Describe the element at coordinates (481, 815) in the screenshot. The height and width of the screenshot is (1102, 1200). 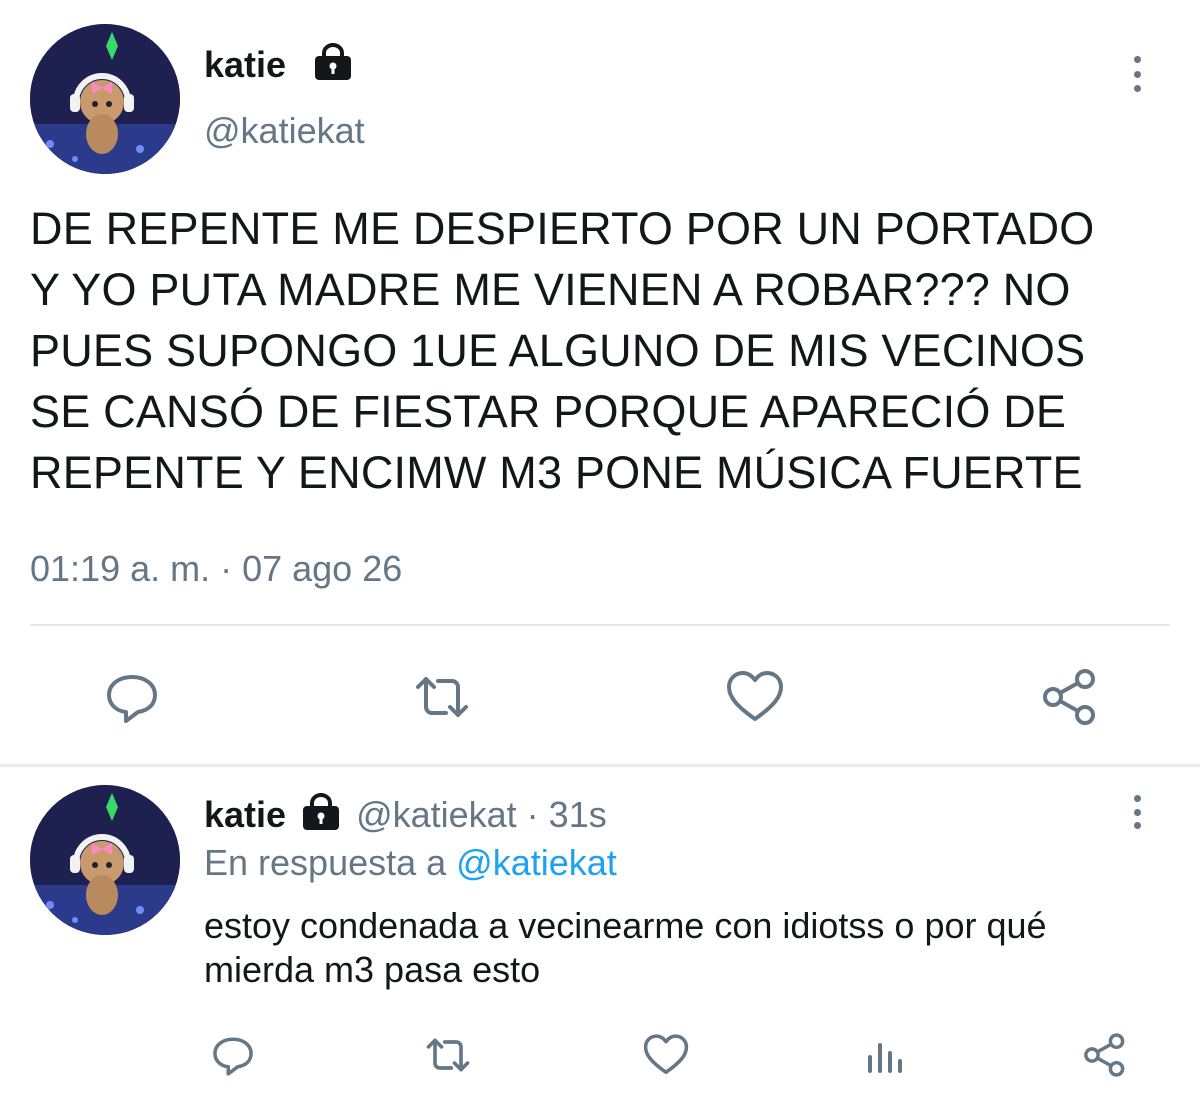
I see `user-handle-time: @katiekat · 31s` at that location.